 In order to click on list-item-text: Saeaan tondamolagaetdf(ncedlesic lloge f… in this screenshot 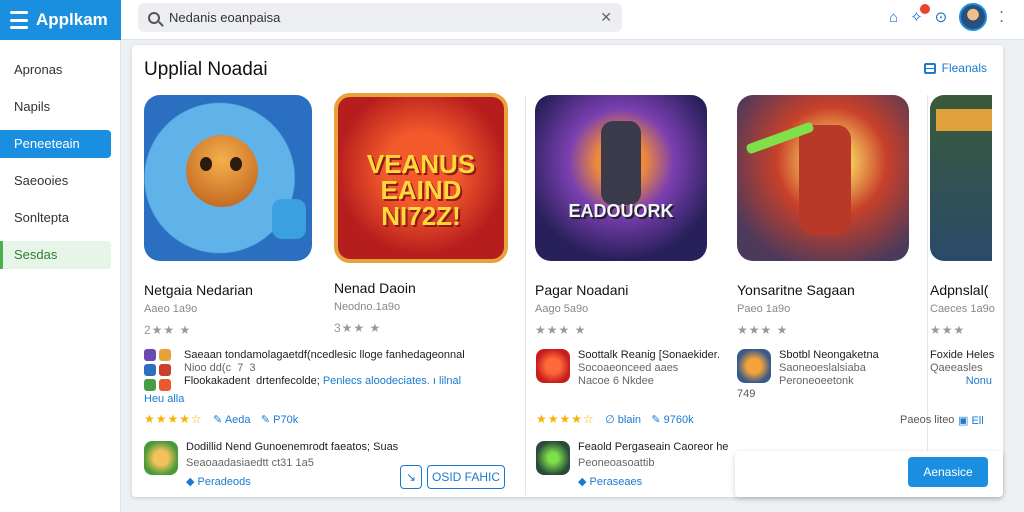, I will do `click(324, 368)`.